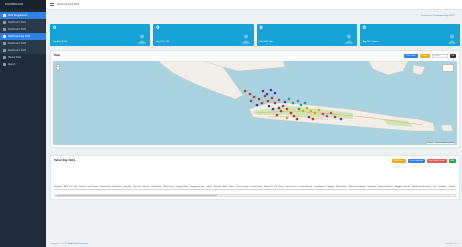 The height and width of the screenshot is (247, 462). Describe the element at coordinates (52, 4) in the screenshot. I see `menu-toggle-icon` at that location.